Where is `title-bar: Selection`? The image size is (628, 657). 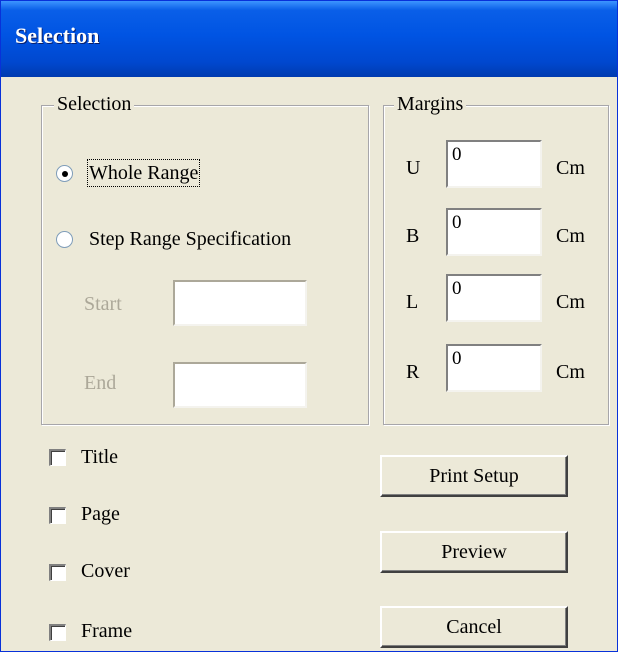
title-bar: Selection is located at coordinates (309, 39).